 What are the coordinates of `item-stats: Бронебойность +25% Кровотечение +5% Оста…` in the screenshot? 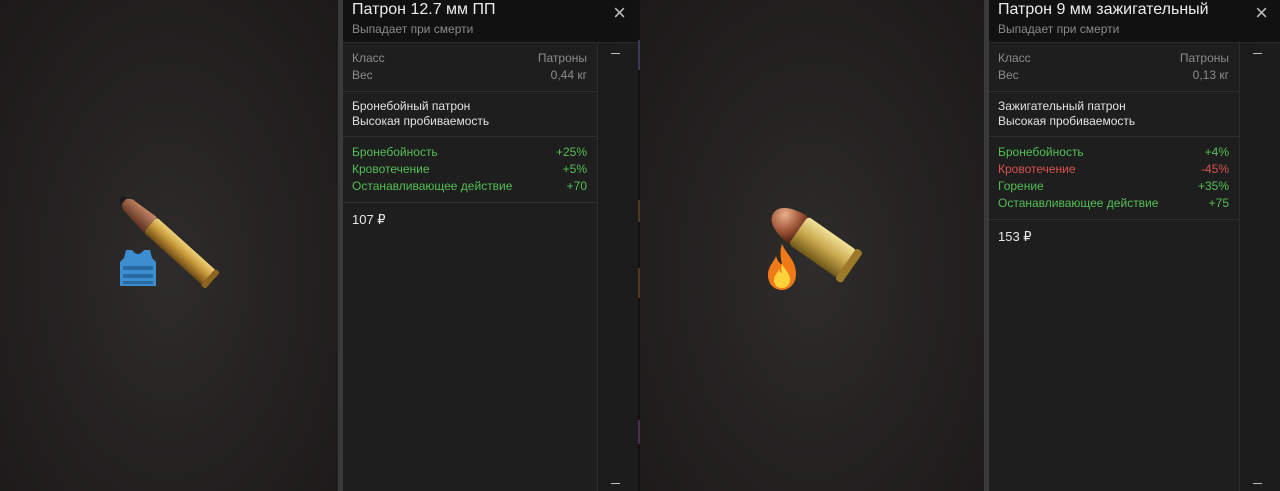 It's located at (470, 170).